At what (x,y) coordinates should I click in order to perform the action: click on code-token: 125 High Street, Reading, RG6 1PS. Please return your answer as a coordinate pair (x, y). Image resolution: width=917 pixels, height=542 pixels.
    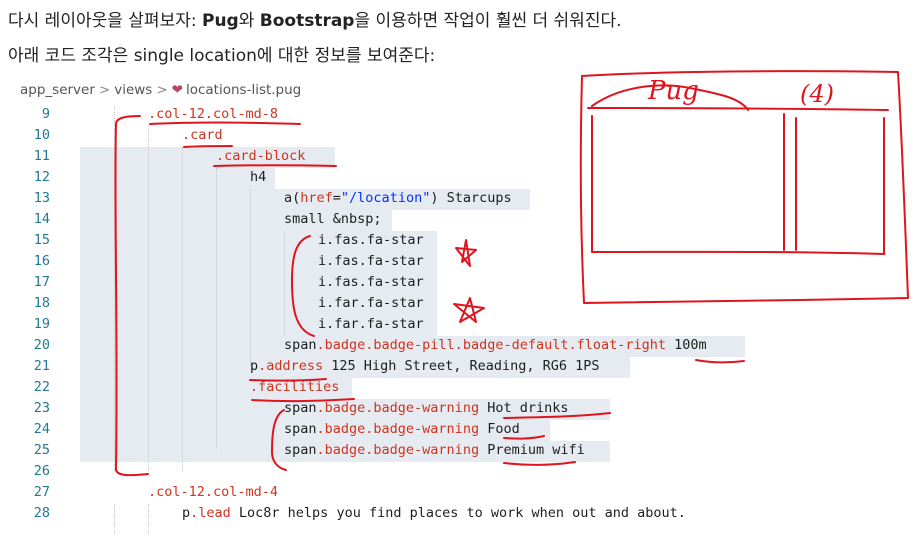
    Looking at the image, I should click on (461, 366).